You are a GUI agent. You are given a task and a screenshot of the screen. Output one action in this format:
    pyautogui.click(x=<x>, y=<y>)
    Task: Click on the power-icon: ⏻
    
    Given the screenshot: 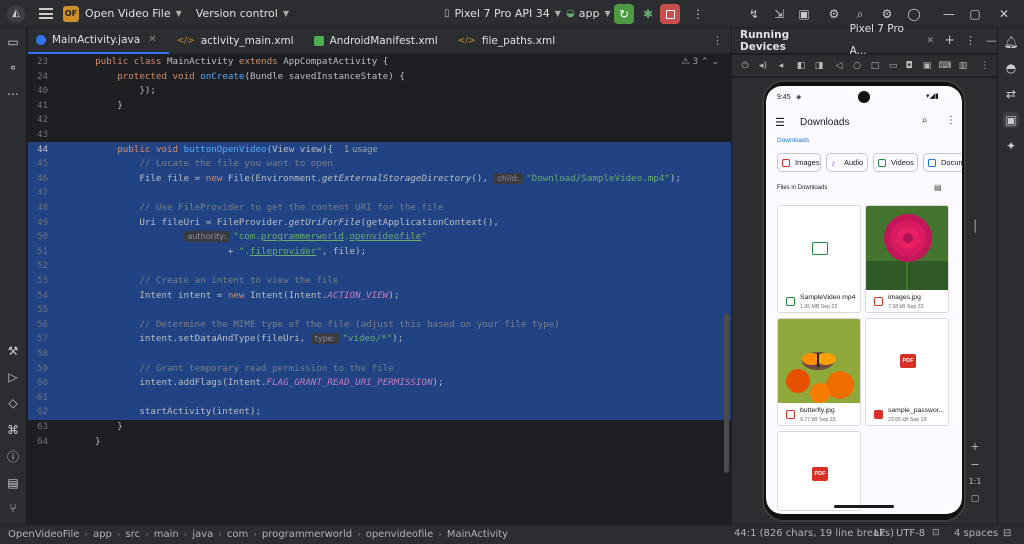 What is the action you would take?
    pyautogui.click(x=745, y=66)
    